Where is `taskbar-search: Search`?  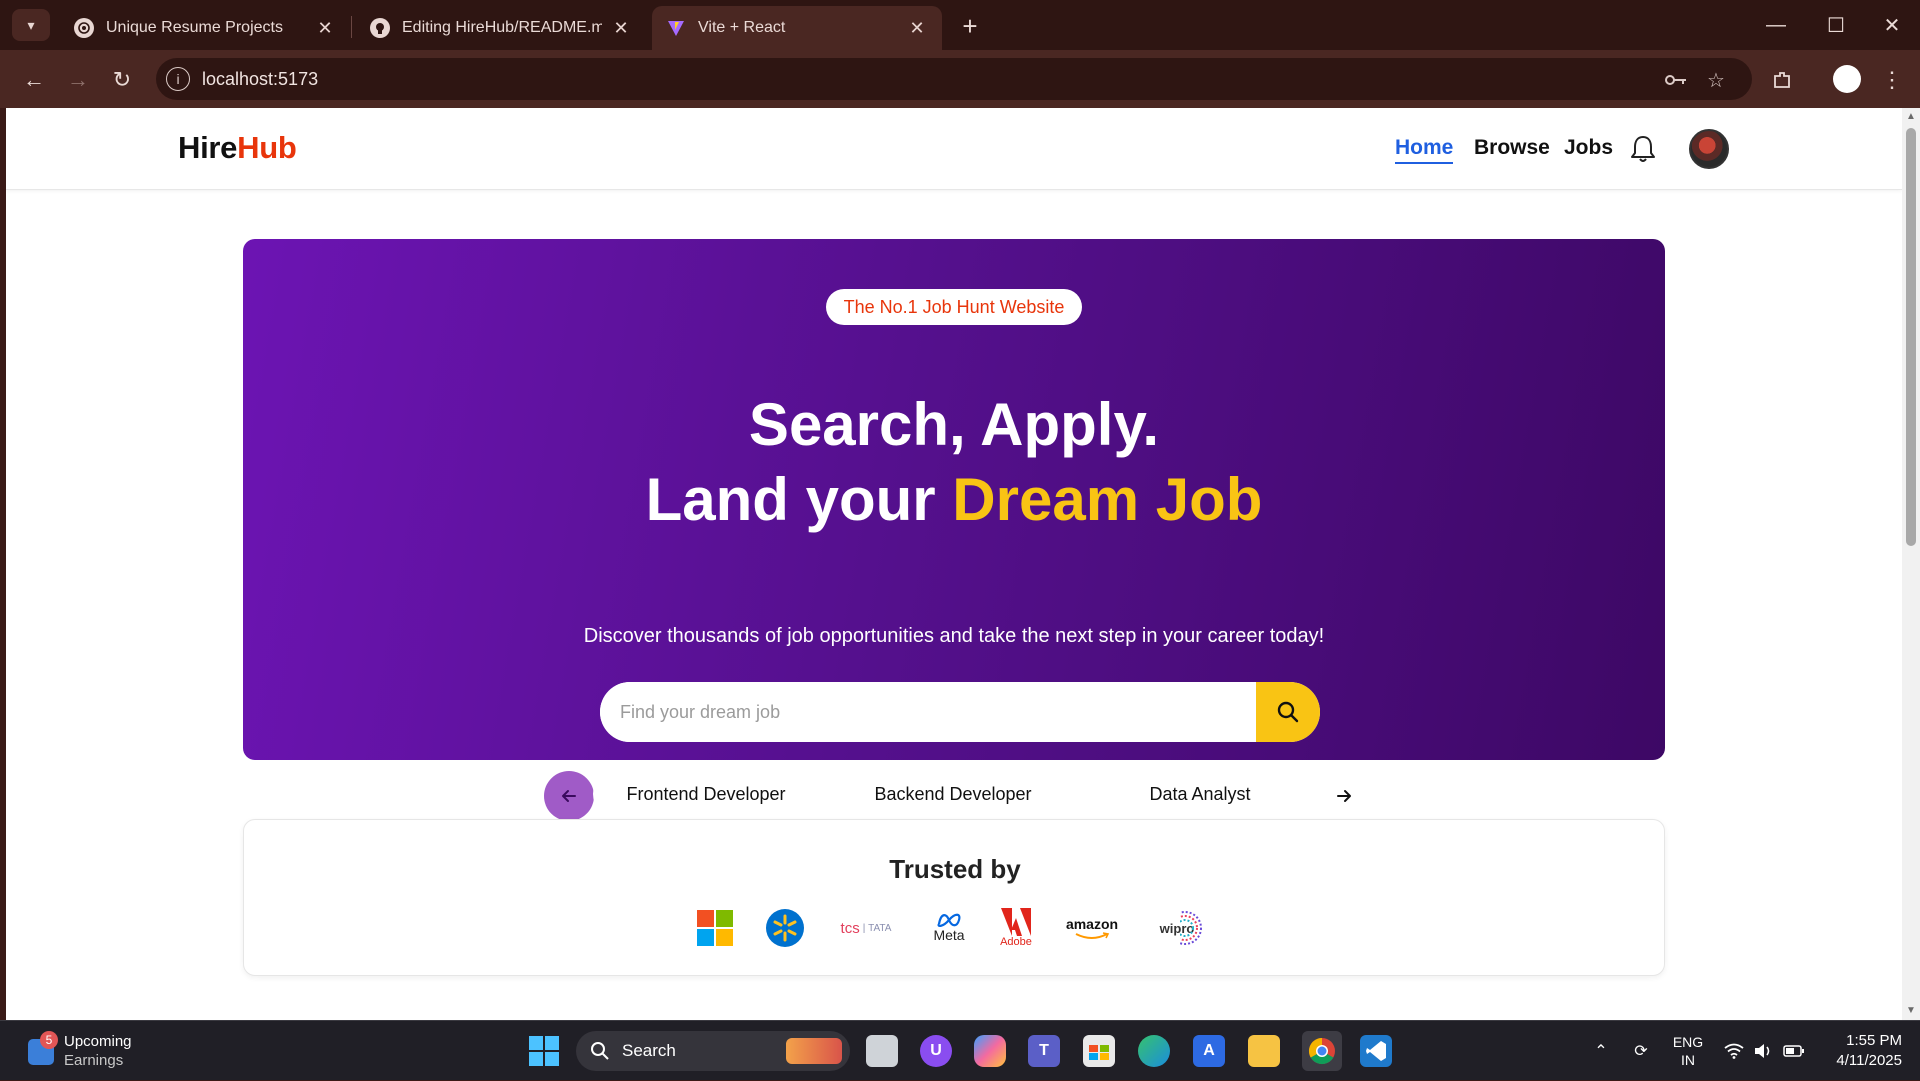 taskbar-search: Search is located at coordinates (713, 1051).